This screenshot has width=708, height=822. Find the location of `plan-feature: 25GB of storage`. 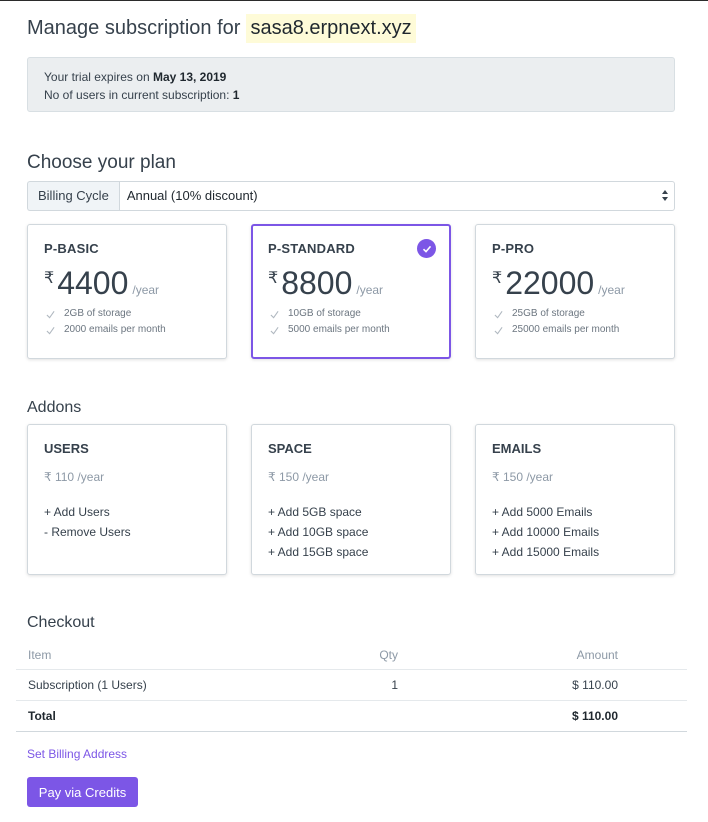

plan-feature: 25GB of storage is located at coordinates (575, 314).